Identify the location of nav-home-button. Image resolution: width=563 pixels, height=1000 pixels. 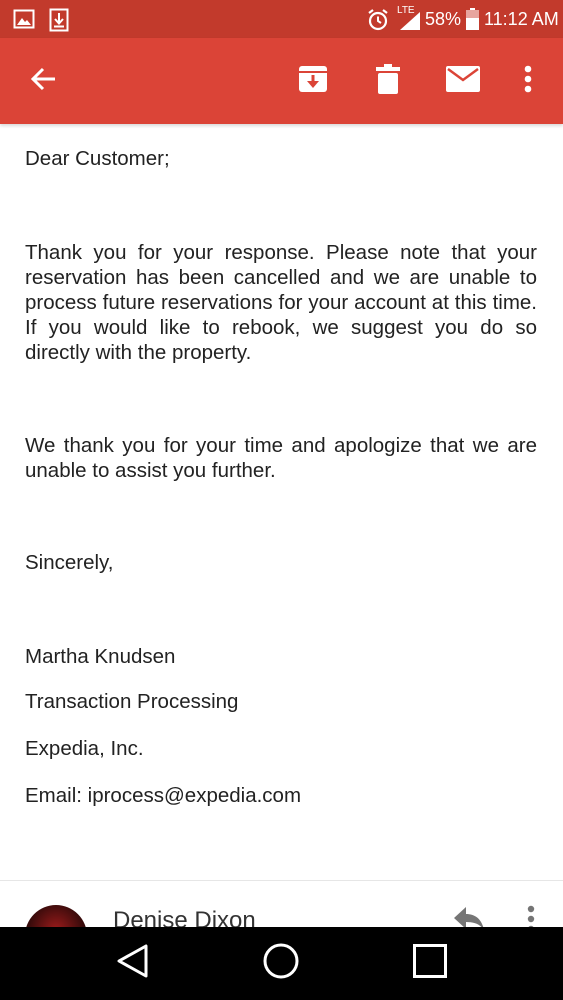
(281, 963).